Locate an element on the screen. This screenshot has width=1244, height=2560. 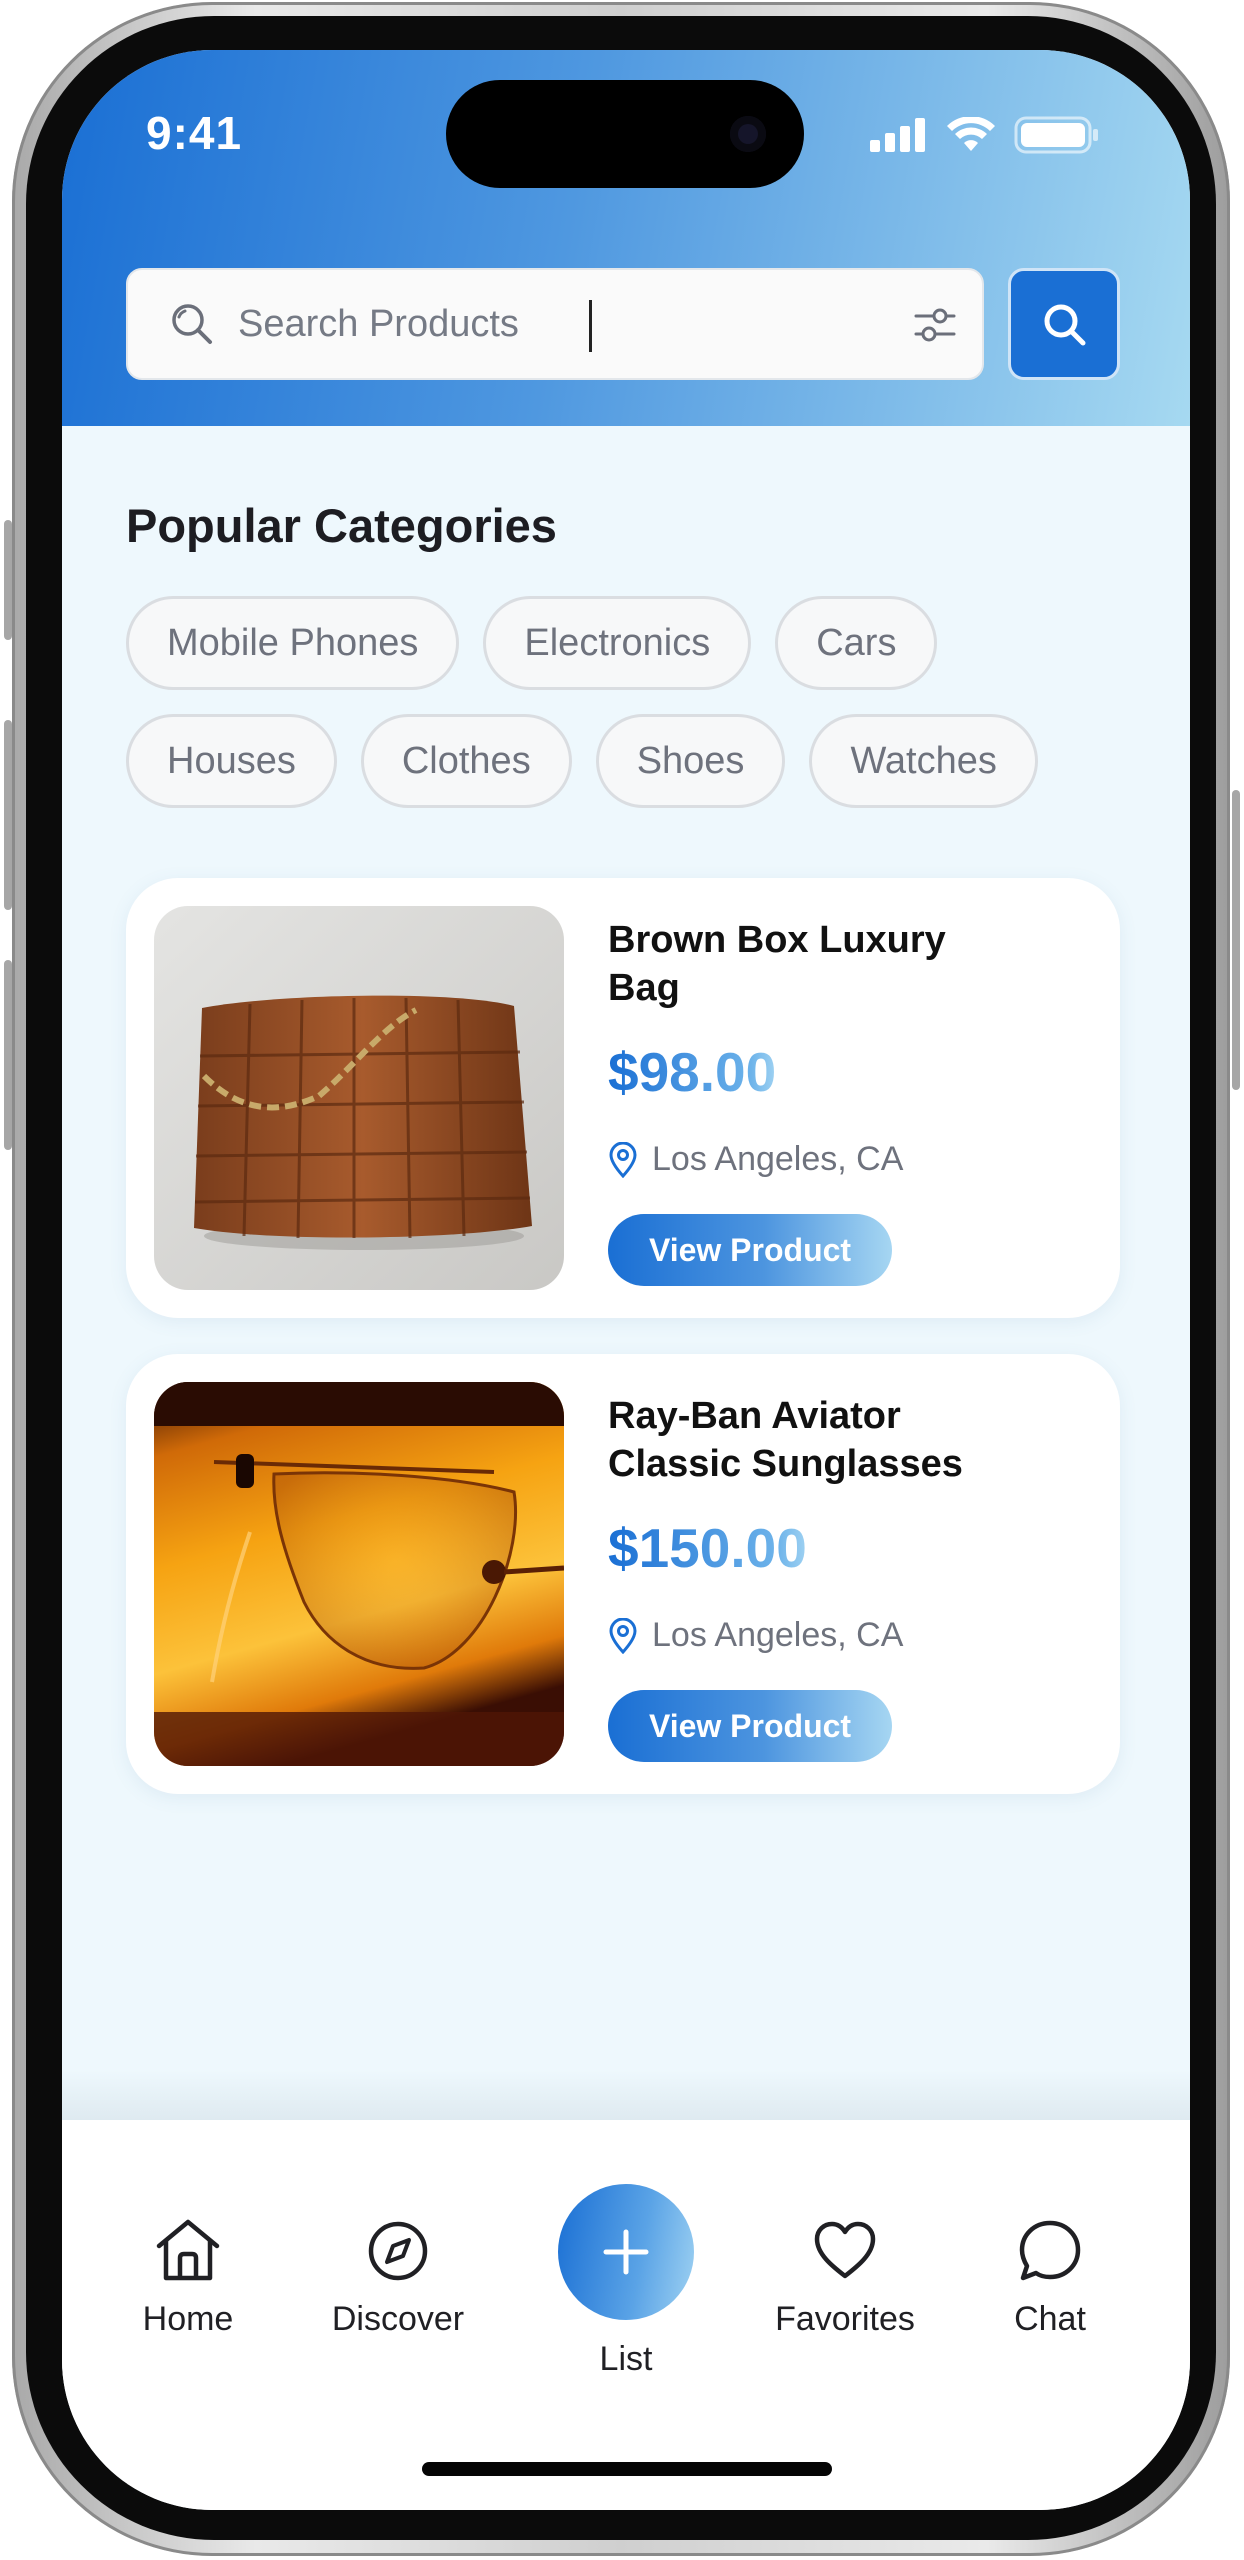
heart-icon is located at coordinates (845, 2250).